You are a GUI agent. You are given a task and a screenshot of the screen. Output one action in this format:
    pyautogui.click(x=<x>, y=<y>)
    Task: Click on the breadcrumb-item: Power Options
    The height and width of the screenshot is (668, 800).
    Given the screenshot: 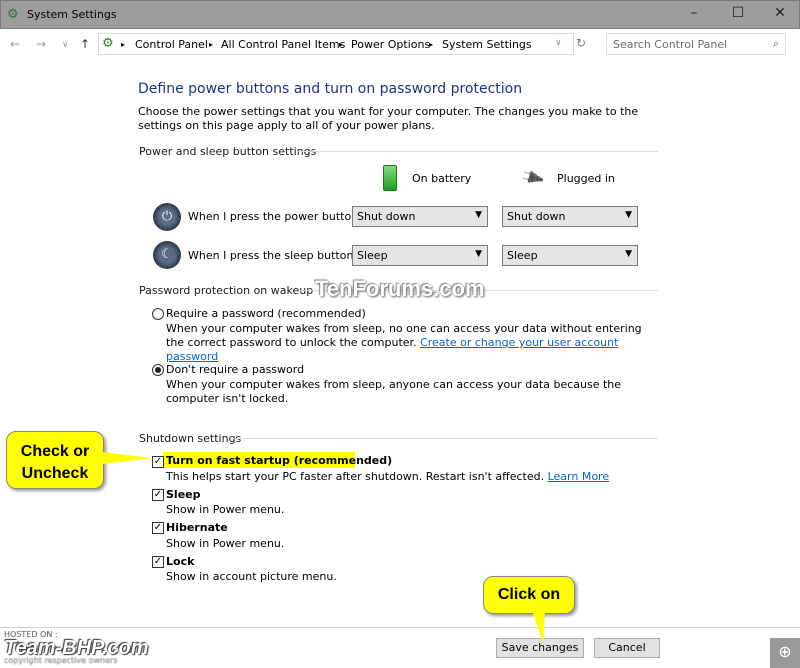 What is the action you would take?
    pyautogui.click(x=390, y=44)
    